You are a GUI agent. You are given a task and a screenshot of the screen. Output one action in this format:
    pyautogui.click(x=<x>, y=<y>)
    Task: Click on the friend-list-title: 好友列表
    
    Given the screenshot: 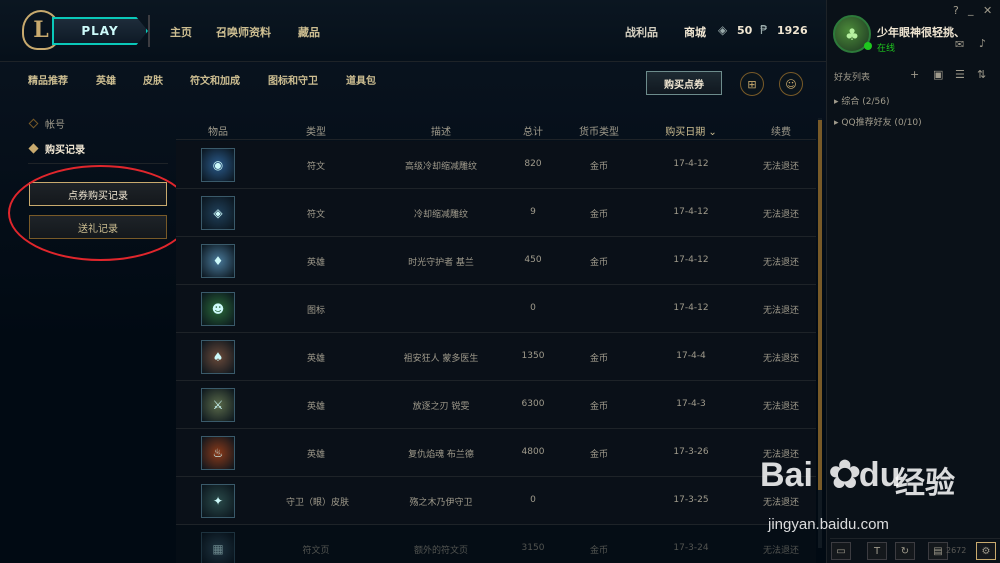 What is the action you would take?
    pyautogui.click(x=852, y=78)
    